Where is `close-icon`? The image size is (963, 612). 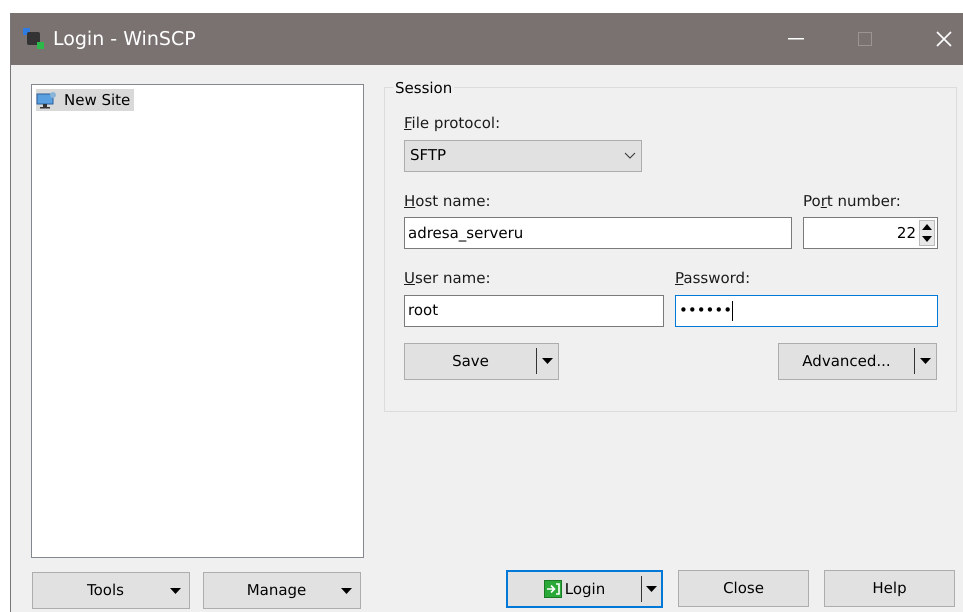 close-icon is located at coordinates (944, 39).